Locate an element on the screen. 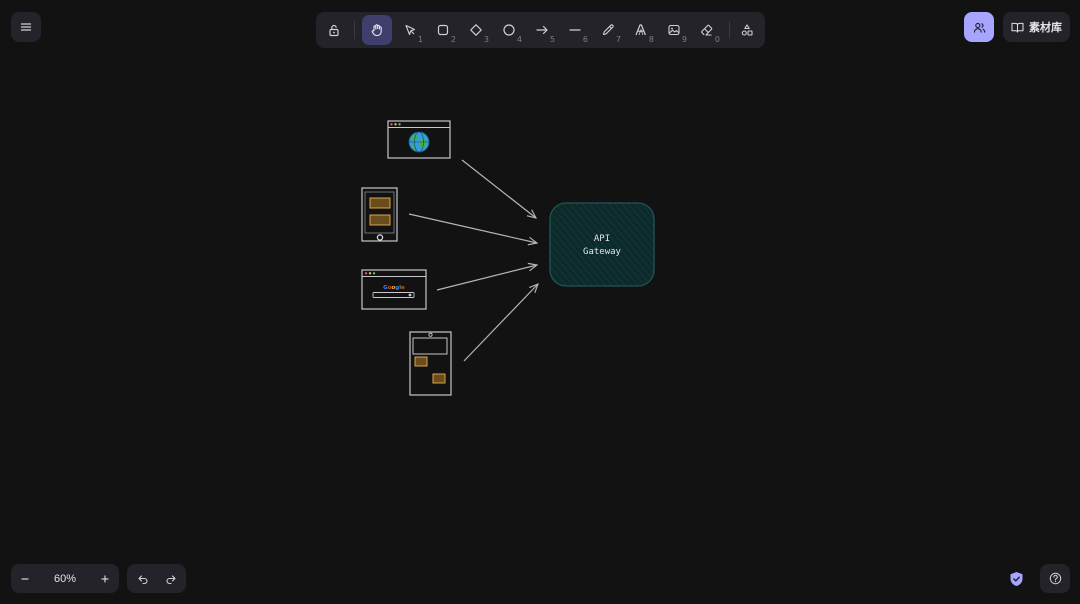  mobile-phone-shape is located at coordinates (379, 214).